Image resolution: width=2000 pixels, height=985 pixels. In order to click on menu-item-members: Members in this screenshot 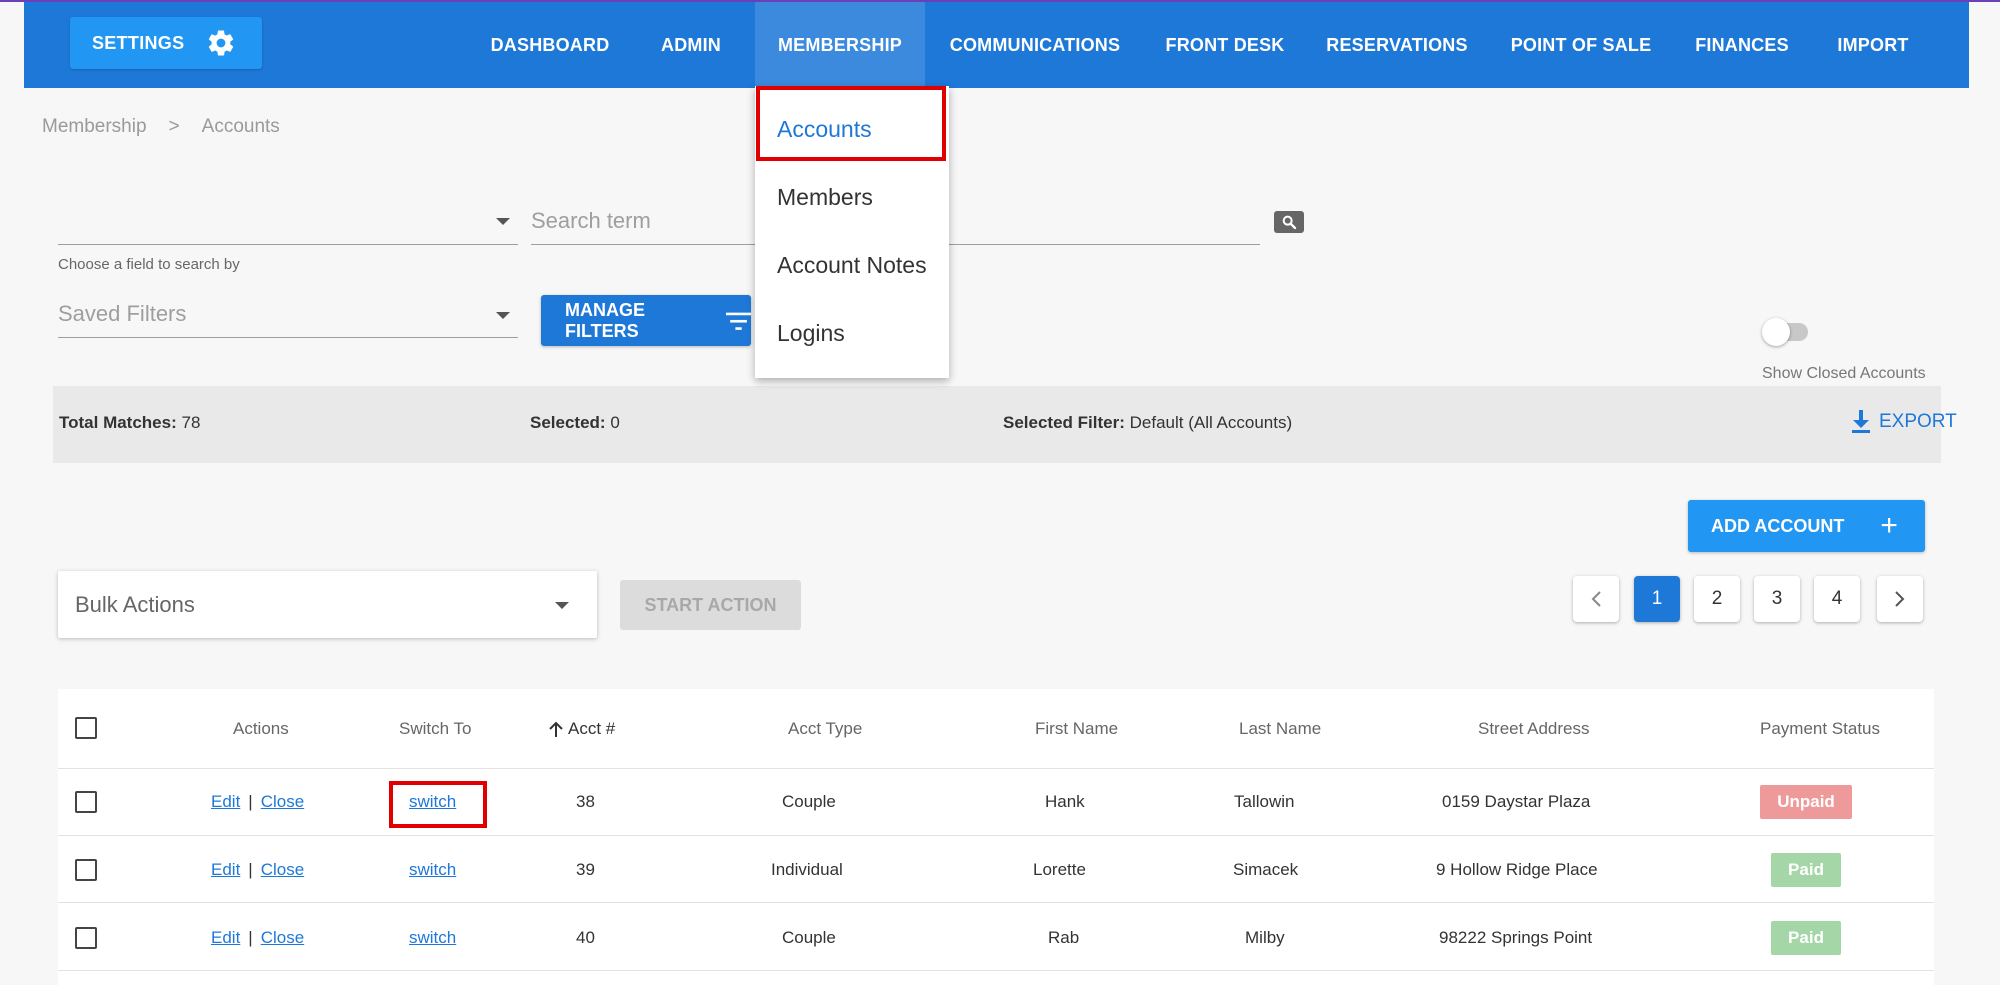, I will do `click(825, 197)`.